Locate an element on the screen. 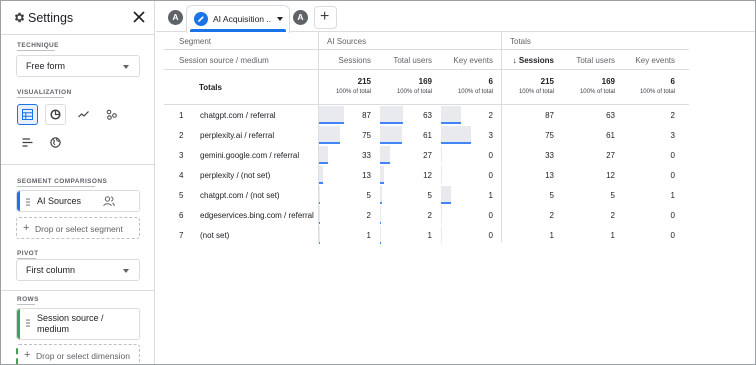  caret-down-icon is located at coordinates (280, 19).